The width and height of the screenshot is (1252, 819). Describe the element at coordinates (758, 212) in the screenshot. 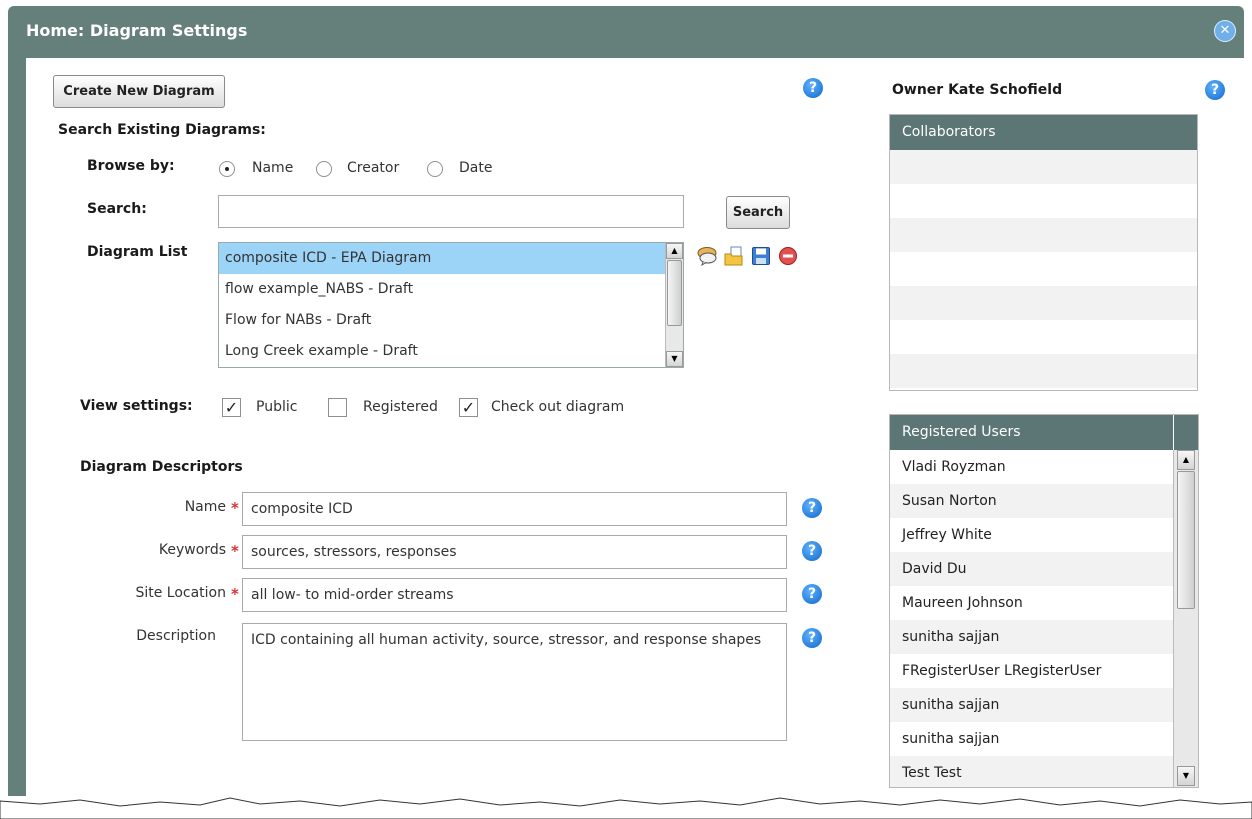

I see `search-button: Search` at that location.